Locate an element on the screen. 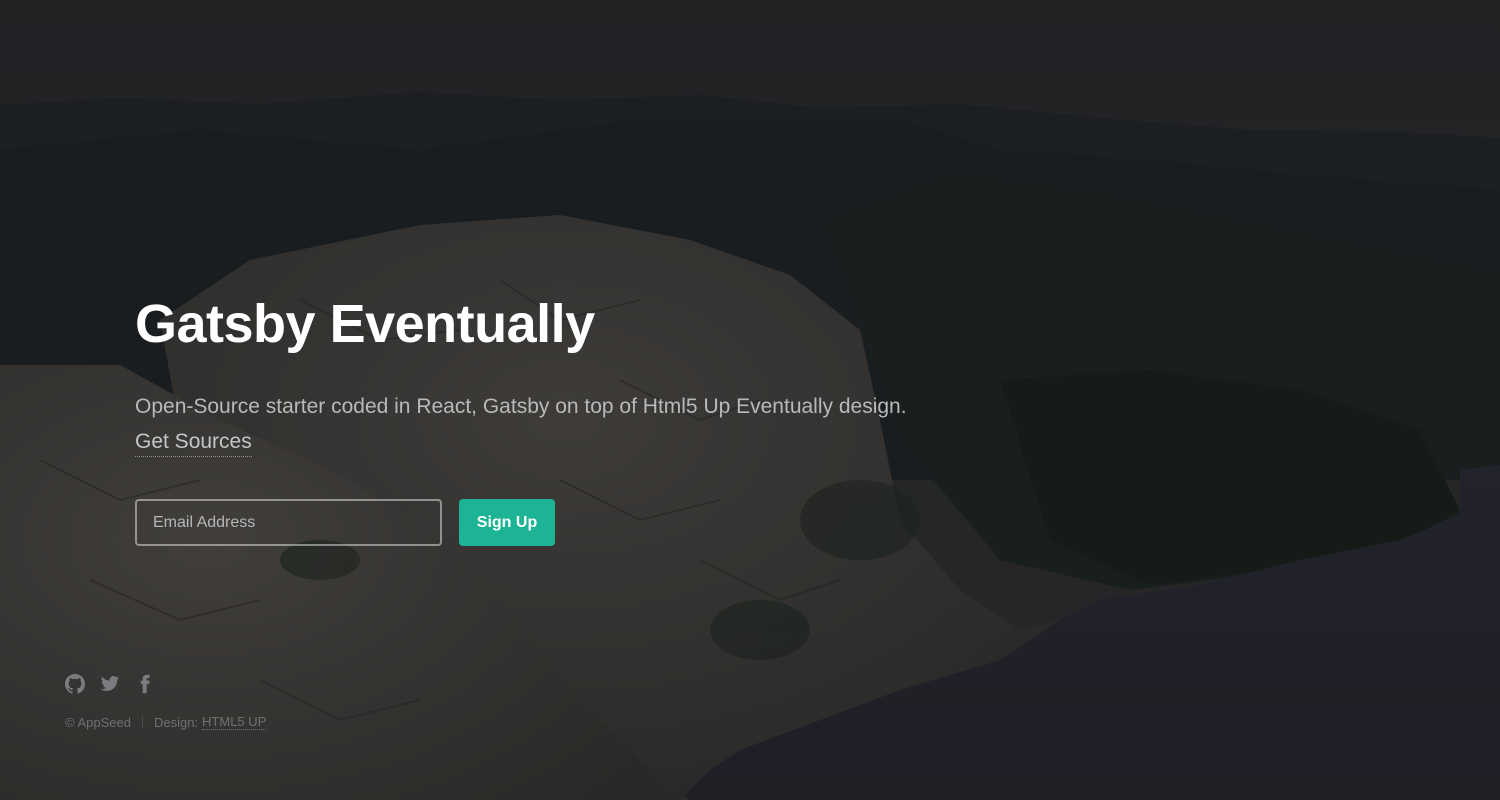 This screenshot has height=800, width=1500. github-icon is located at coordinates (75, 684).